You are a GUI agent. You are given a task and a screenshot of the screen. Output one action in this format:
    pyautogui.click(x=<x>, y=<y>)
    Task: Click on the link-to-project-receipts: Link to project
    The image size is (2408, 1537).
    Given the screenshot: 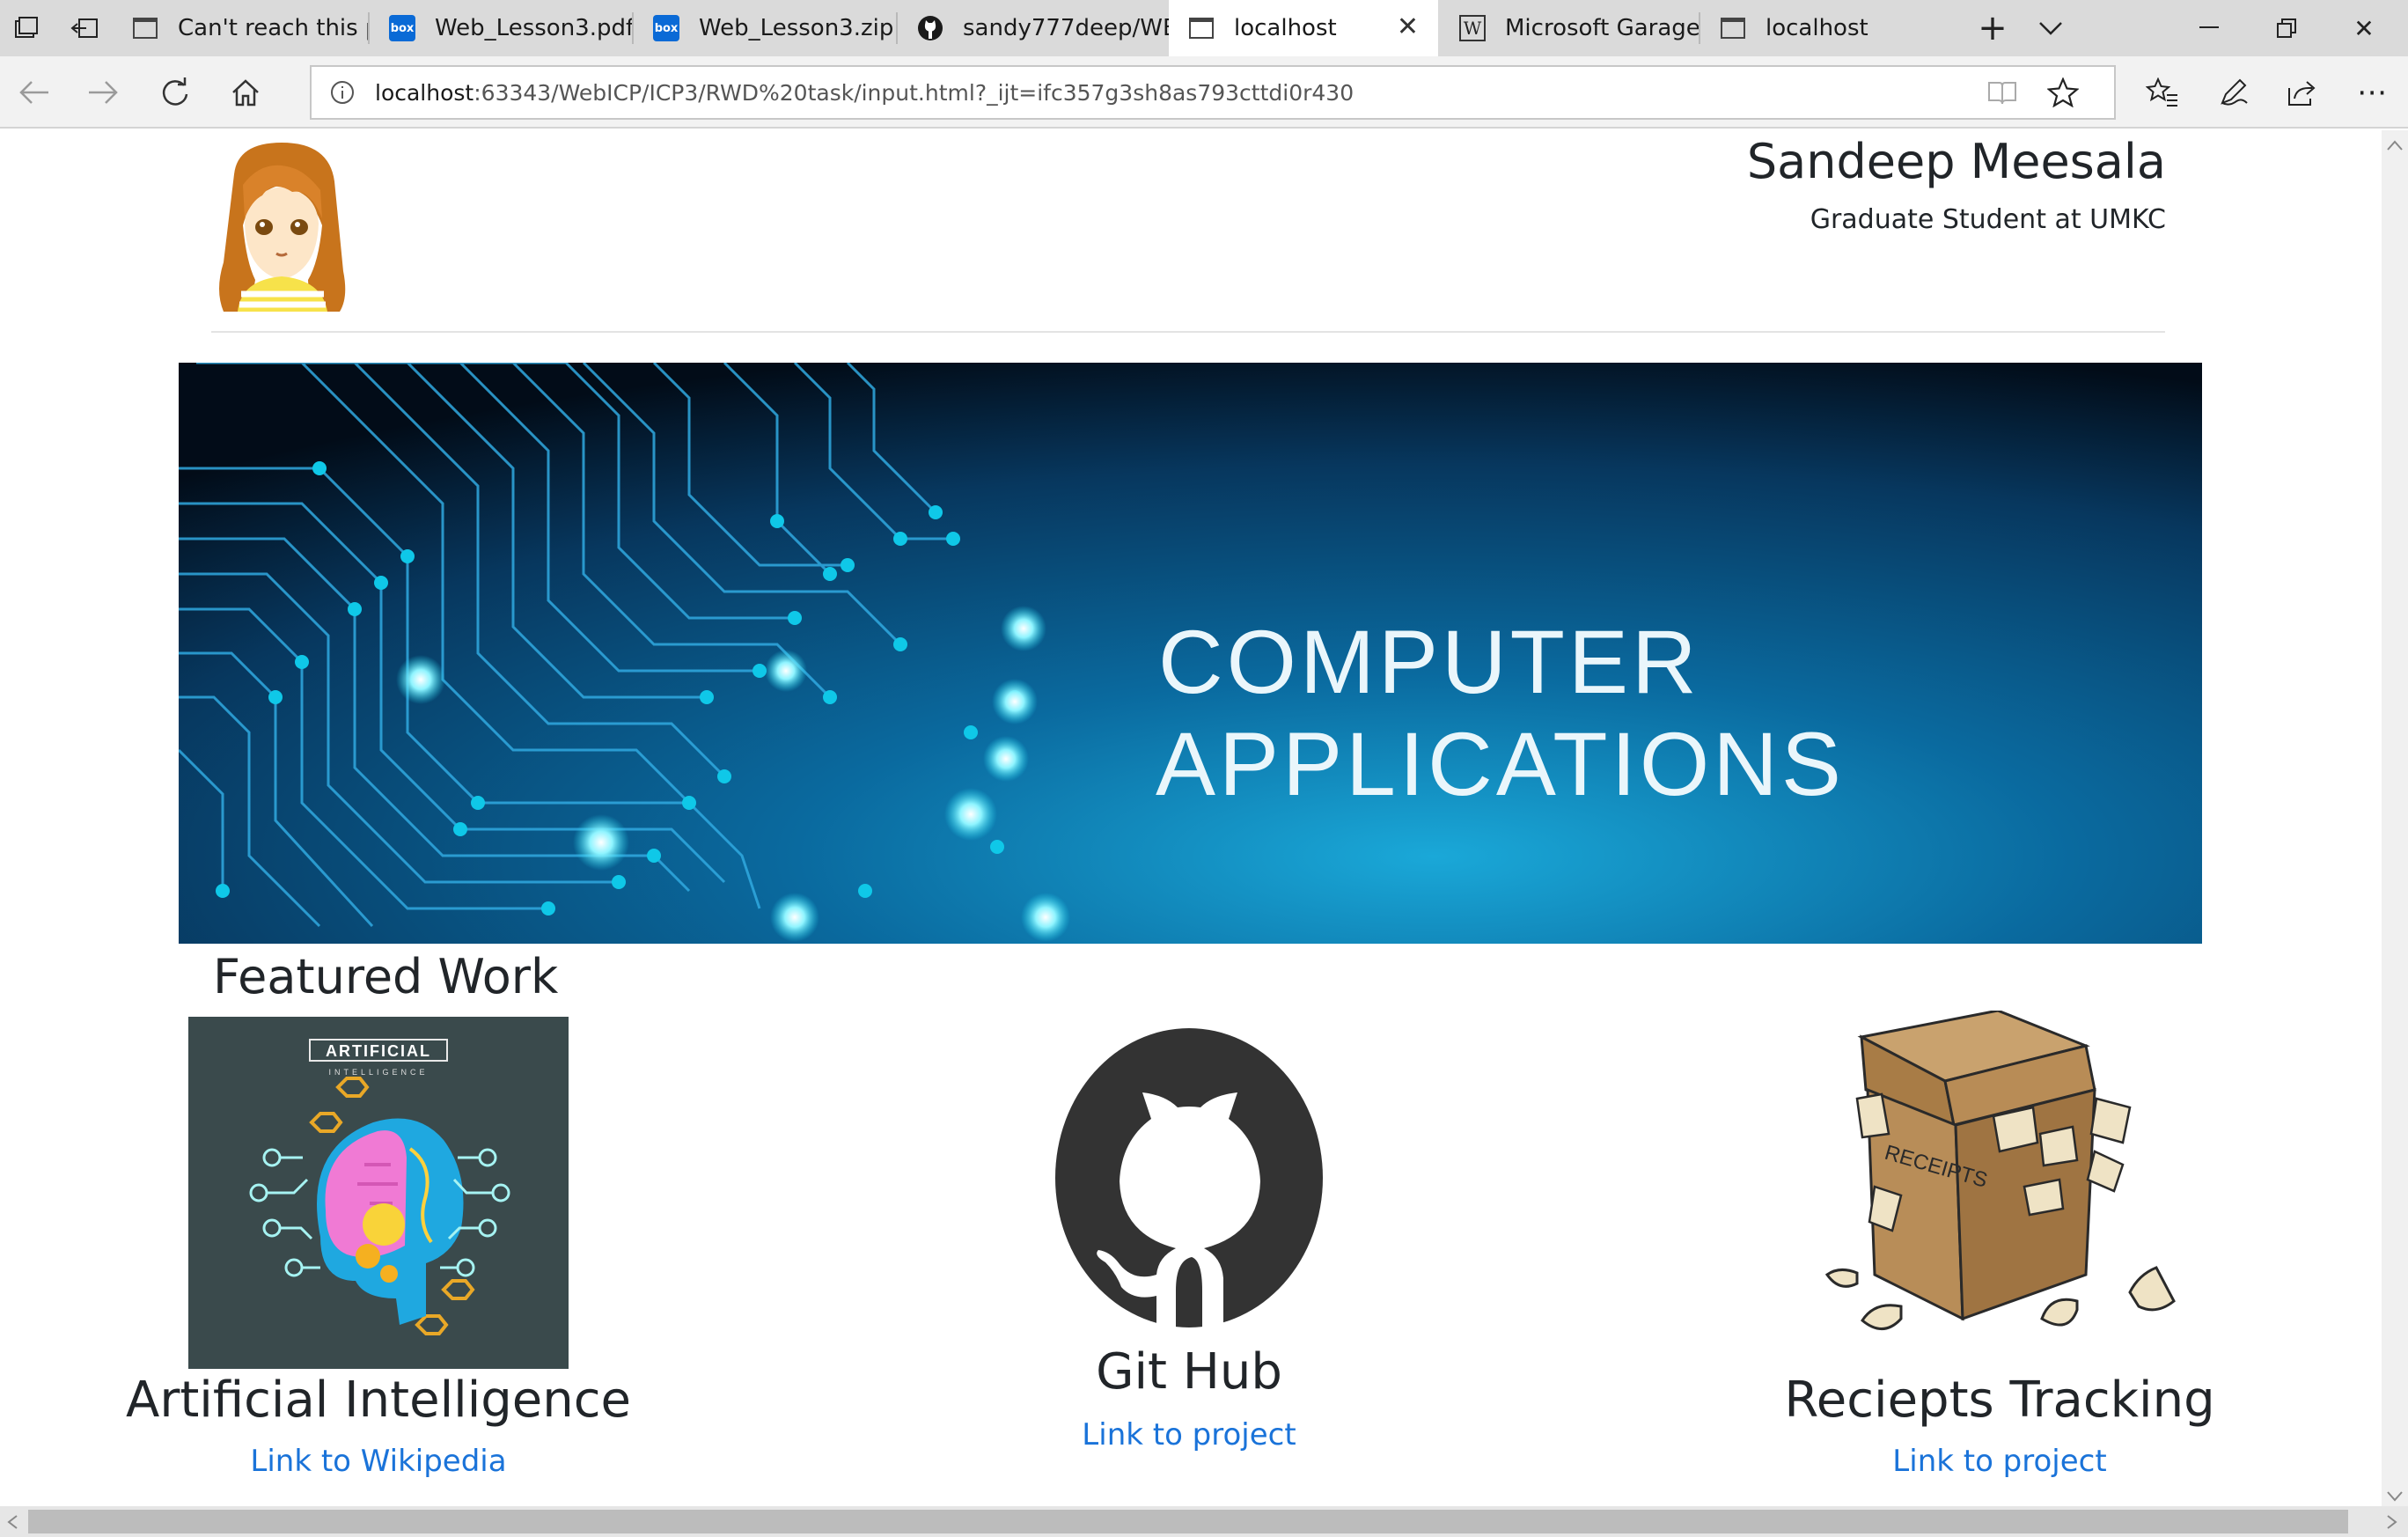 What is the action you would take?
    pyautogui.click(x=1999, y=1462)
    